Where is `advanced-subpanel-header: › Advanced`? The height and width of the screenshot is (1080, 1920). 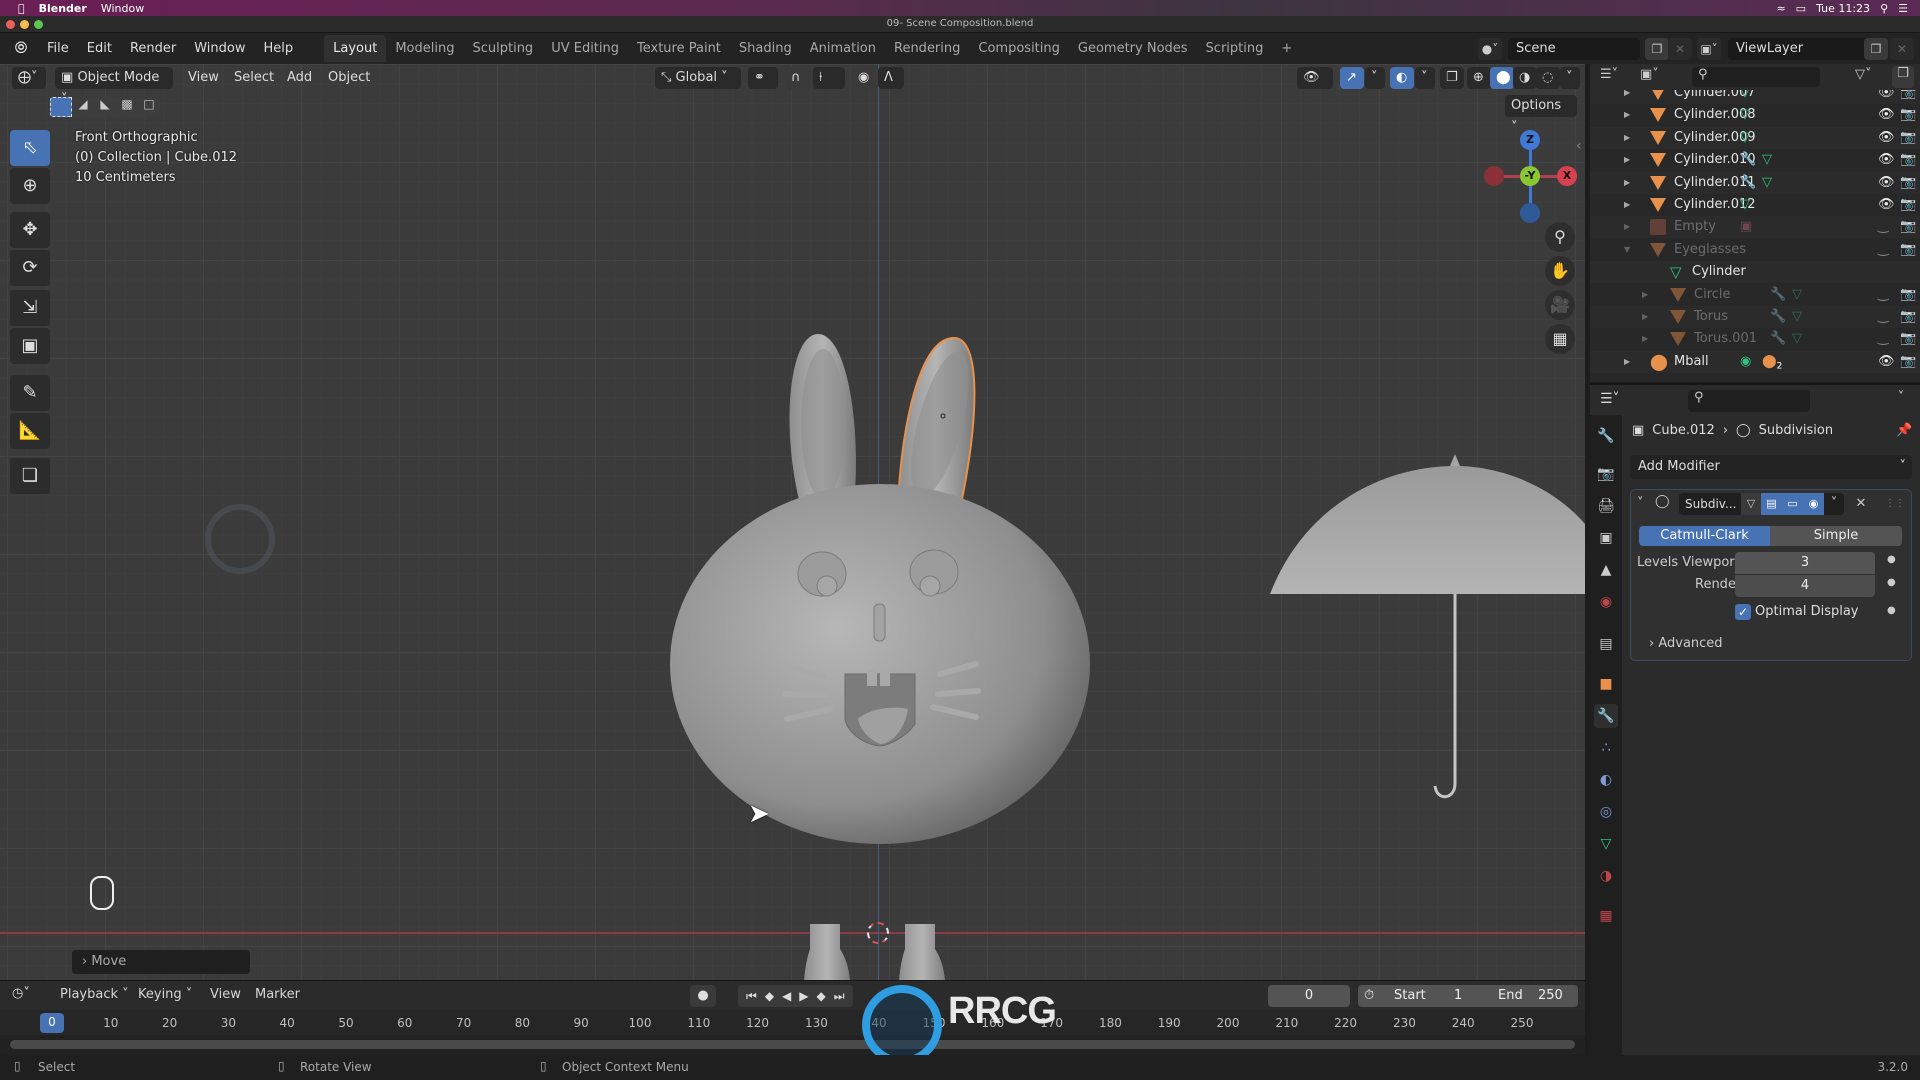
advanced-subpanel-header: › Advanced is located at coordinates (1686, 643).